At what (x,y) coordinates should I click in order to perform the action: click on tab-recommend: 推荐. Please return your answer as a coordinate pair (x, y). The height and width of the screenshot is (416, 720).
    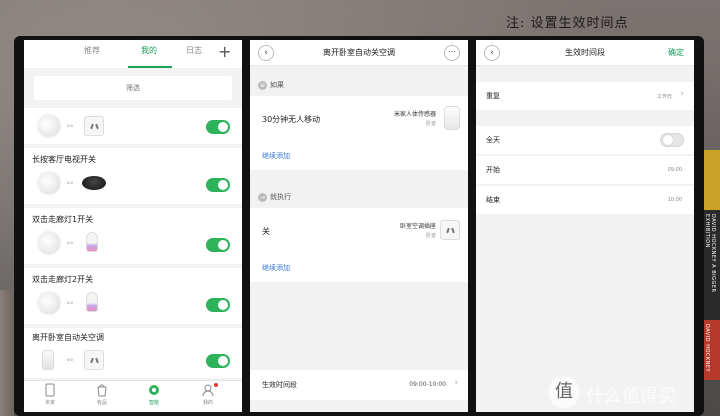
    Looking at the image, I should click on (92, 50).